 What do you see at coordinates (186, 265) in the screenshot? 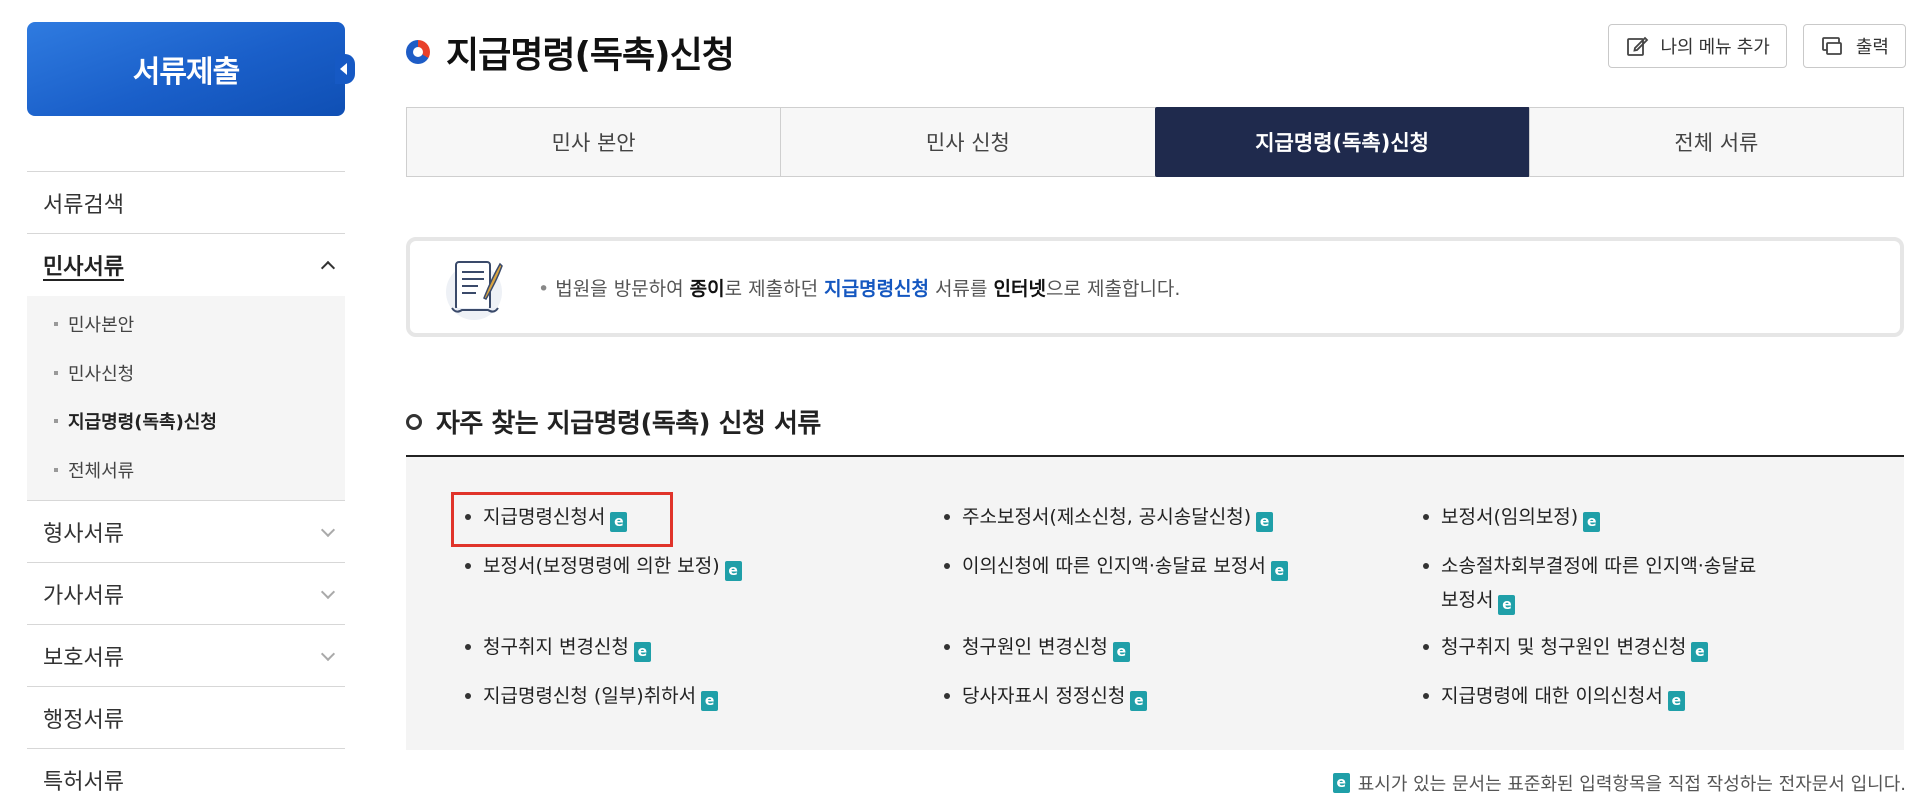
I see `sidebar-item-civil: 민사서류` at bounding box center [186, 265].